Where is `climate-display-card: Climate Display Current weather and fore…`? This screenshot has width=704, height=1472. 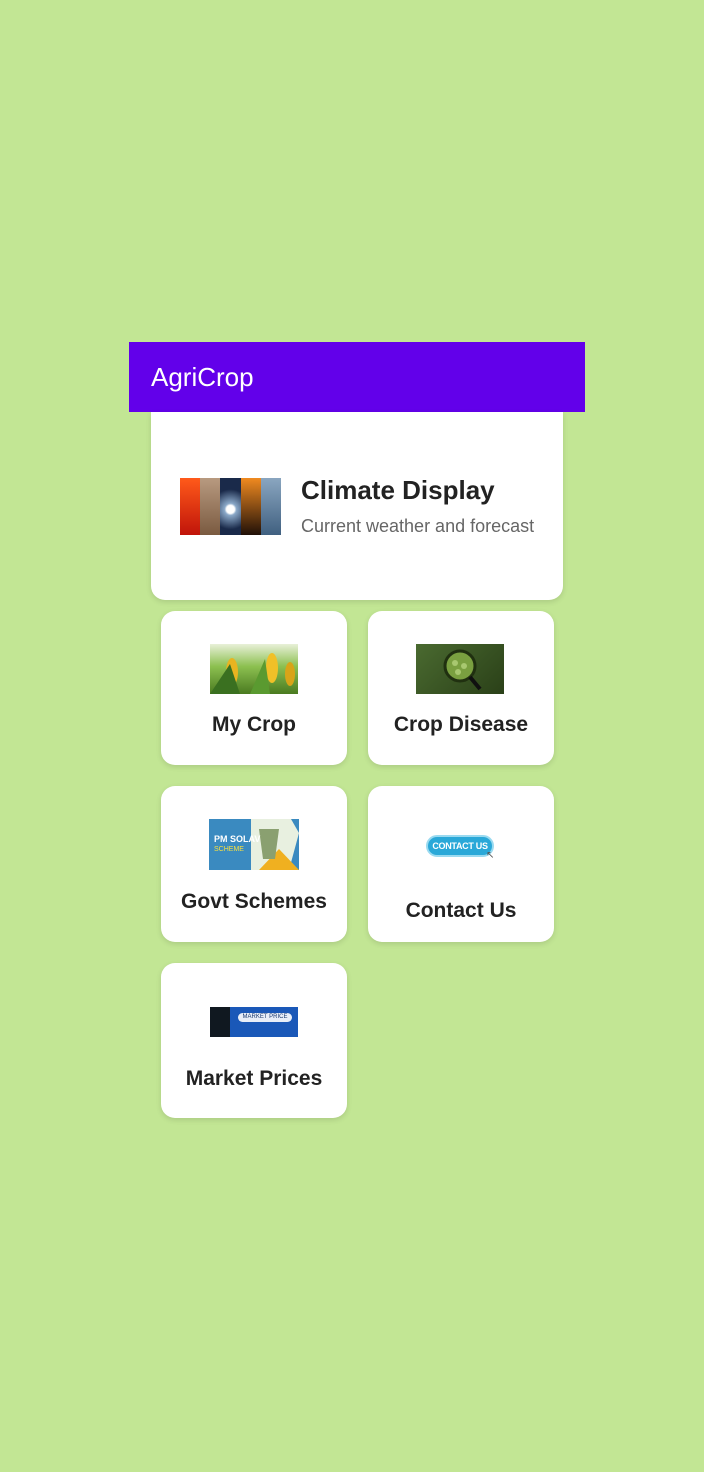
climate-display-card: Climate Display Current weather and fore… is located at coordinates (357, 506).